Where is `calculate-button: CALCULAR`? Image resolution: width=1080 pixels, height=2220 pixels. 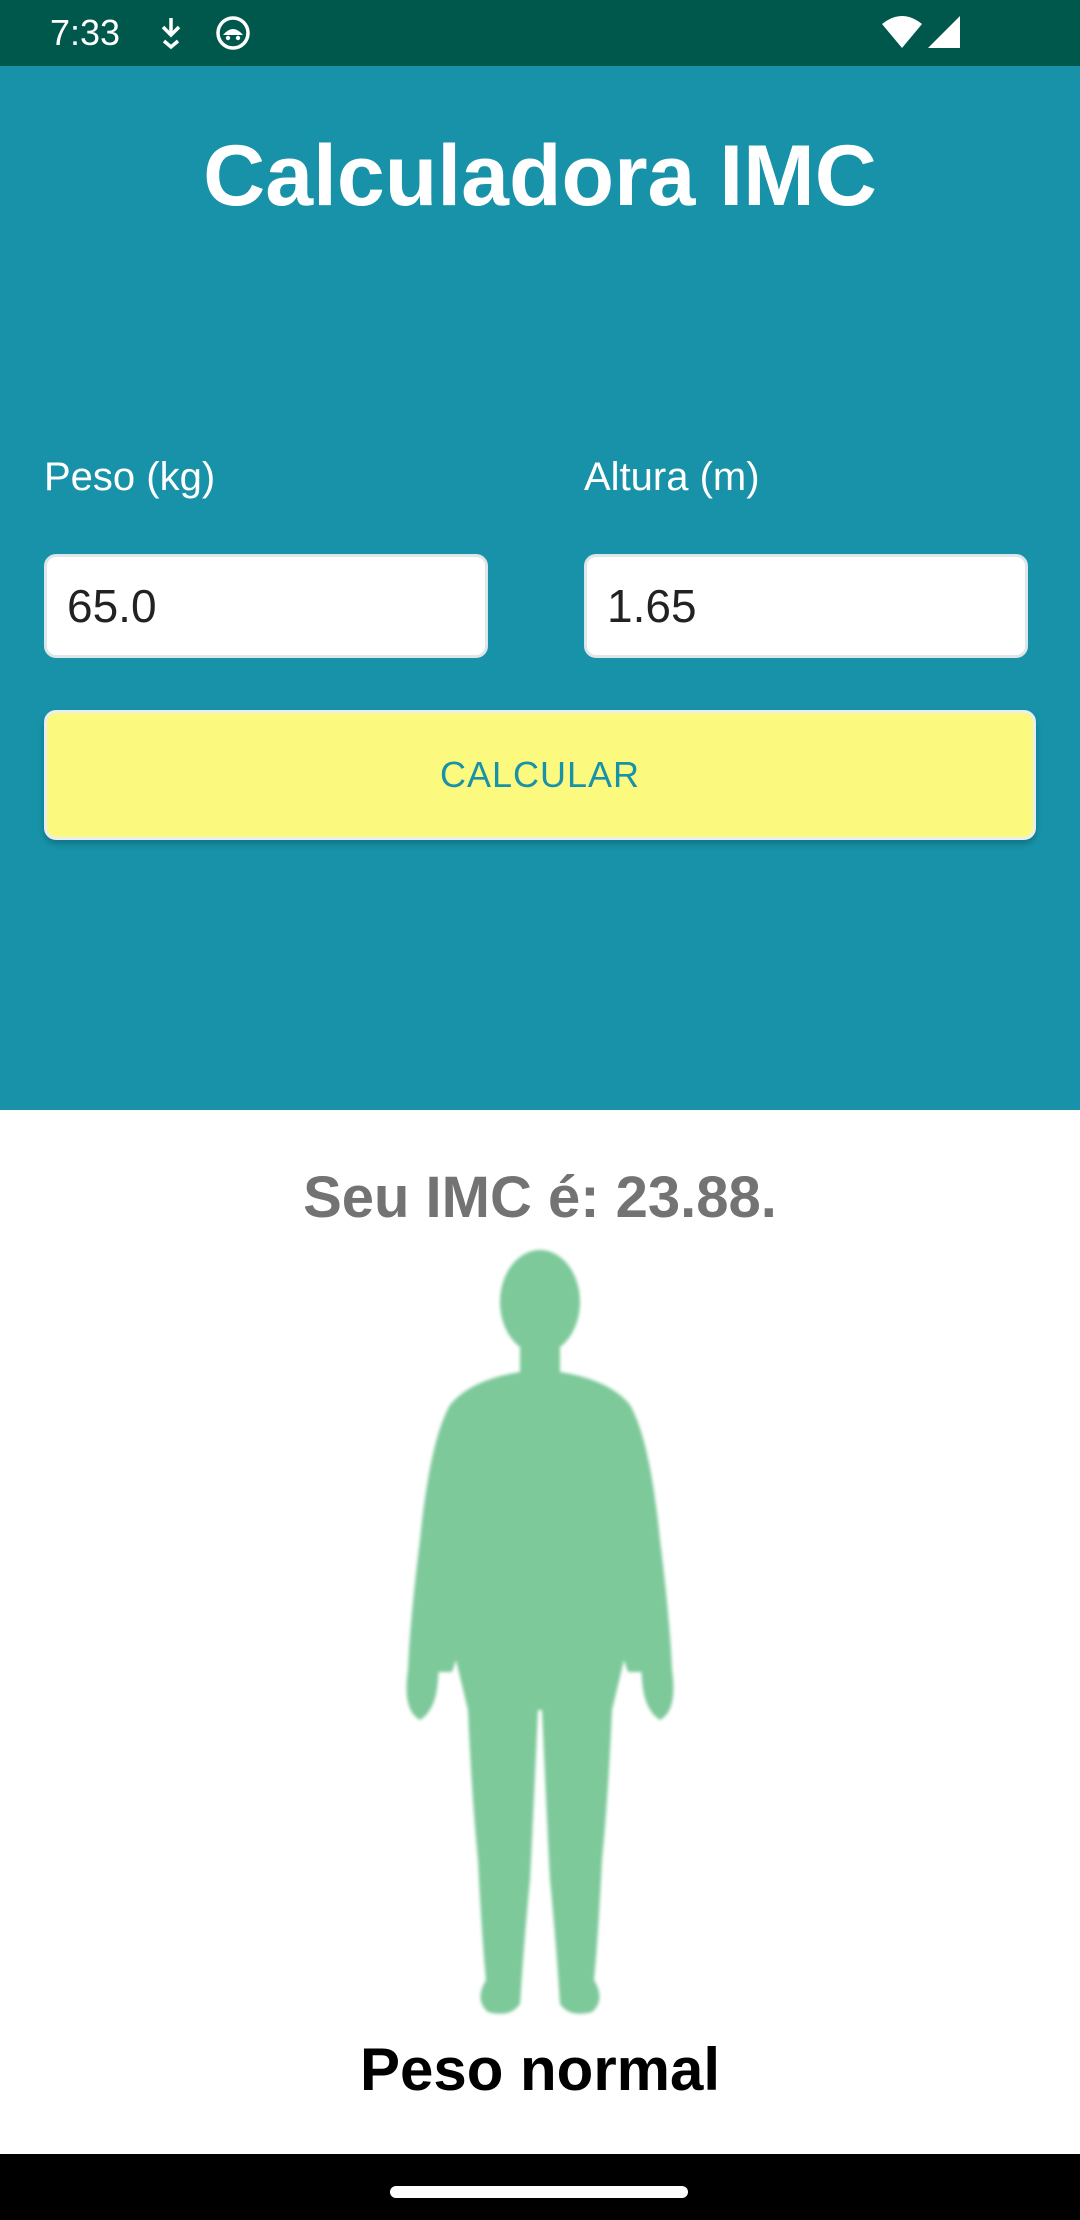 calculate-button: CALCULAR is located at coordinates (540, 775).